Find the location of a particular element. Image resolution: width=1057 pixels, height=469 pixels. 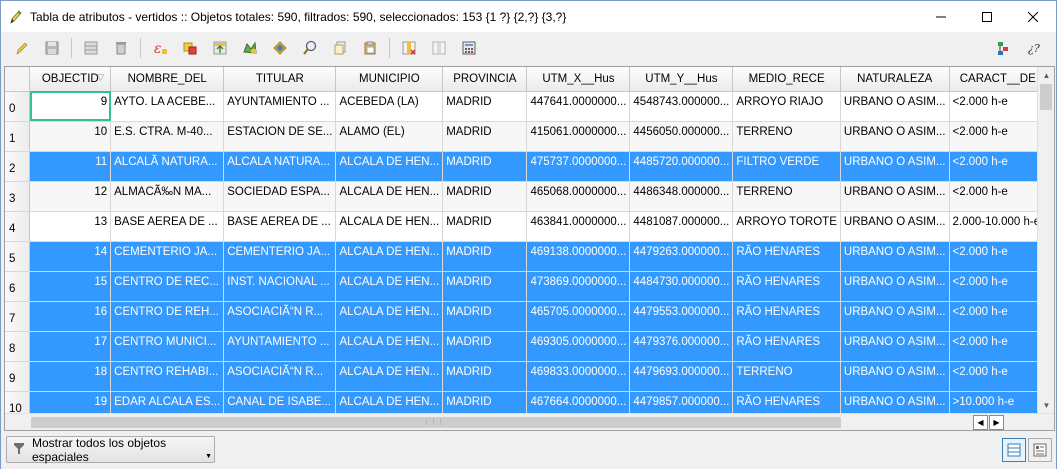

row-number: 7 is located at coordinates (18, 316).